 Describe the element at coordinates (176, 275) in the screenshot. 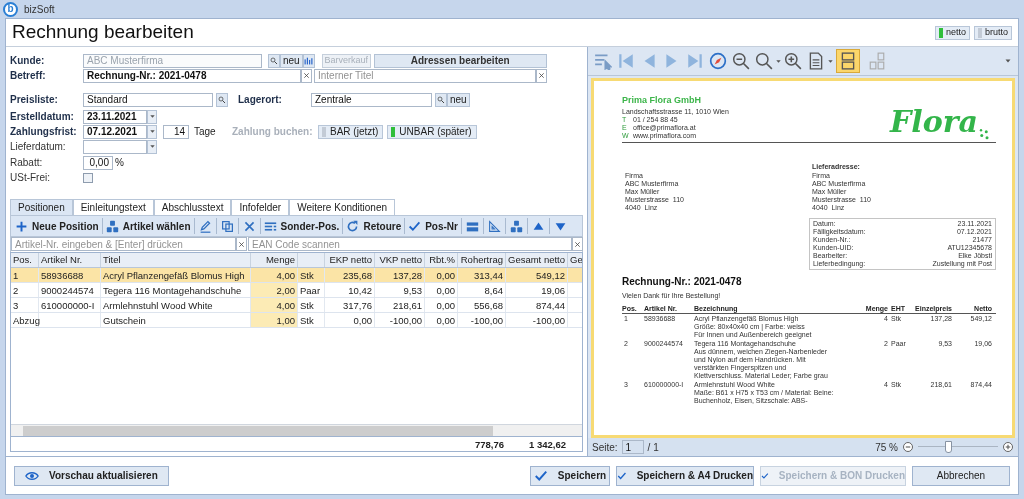

I see `table-cell: Acryl Pflanzengefäß Blomus High` at that location.